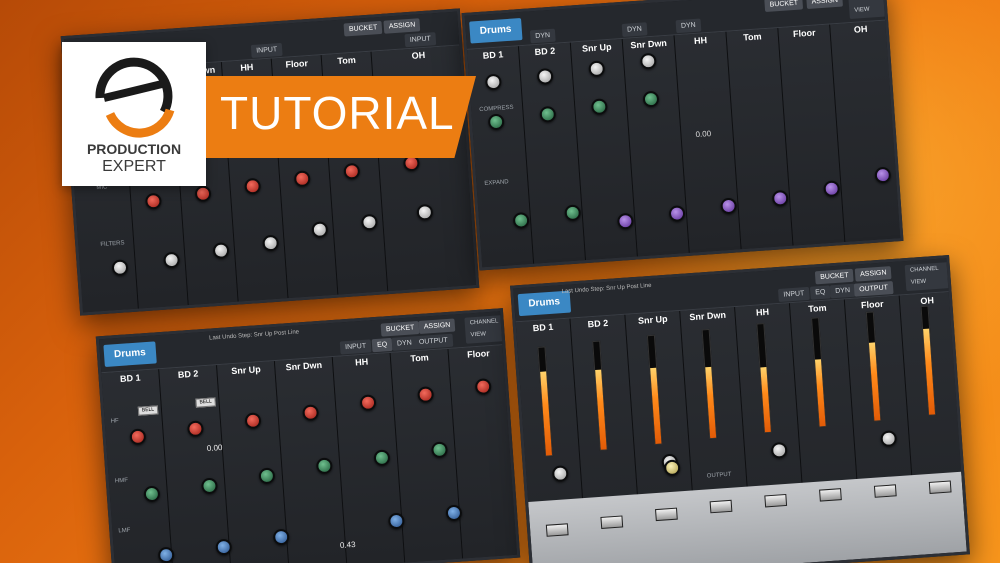  Describe the element at coordinates (420, 40) in the screenshot. I see `input-toggle-2: INPUT` at that location.